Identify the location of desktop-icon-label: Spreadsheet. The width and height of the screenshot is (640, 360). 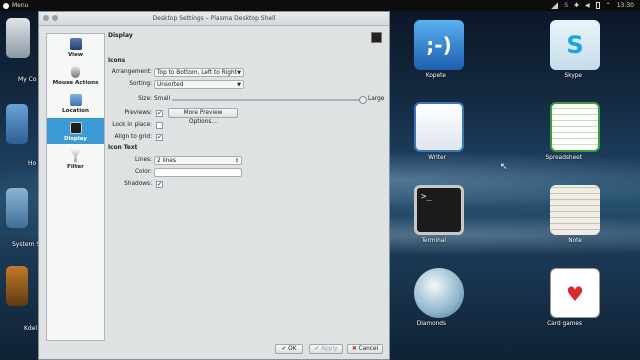
(563, 158).